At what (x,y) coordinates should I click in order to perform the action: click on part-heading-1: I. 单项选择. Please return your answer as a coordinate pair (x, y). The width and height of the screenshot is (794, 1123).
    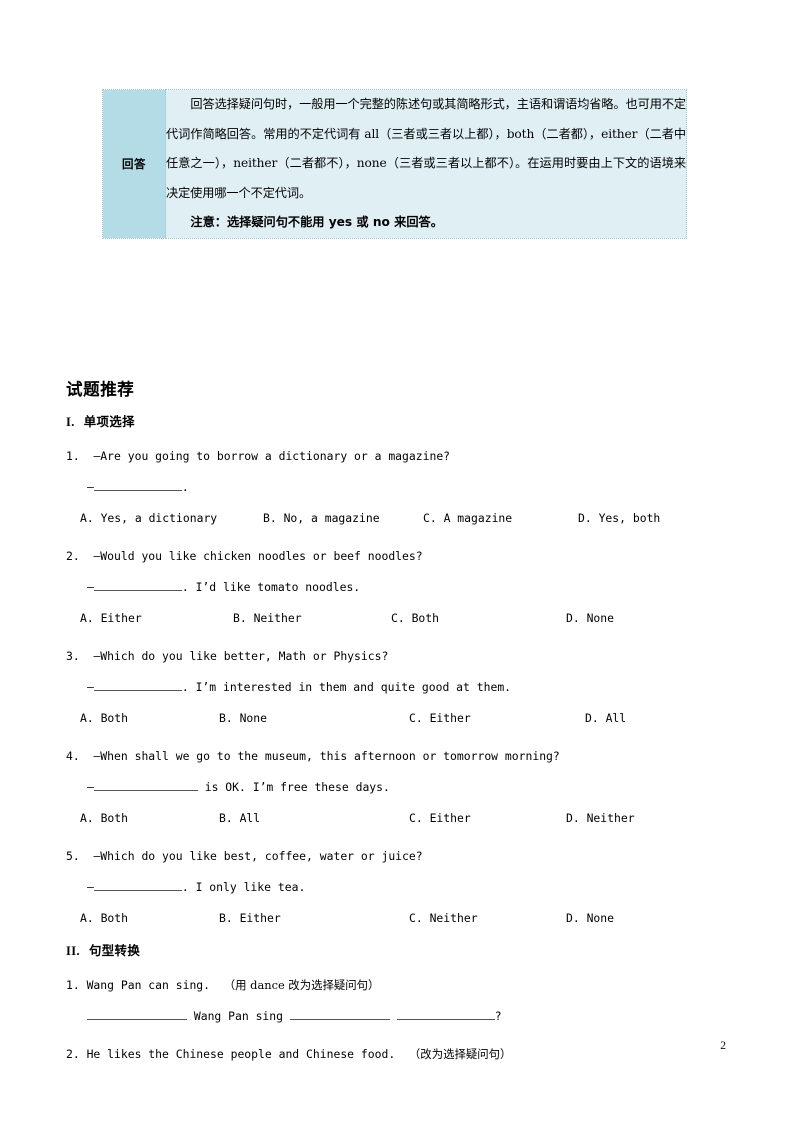
    Looking at the image, I should click on (396, 421).